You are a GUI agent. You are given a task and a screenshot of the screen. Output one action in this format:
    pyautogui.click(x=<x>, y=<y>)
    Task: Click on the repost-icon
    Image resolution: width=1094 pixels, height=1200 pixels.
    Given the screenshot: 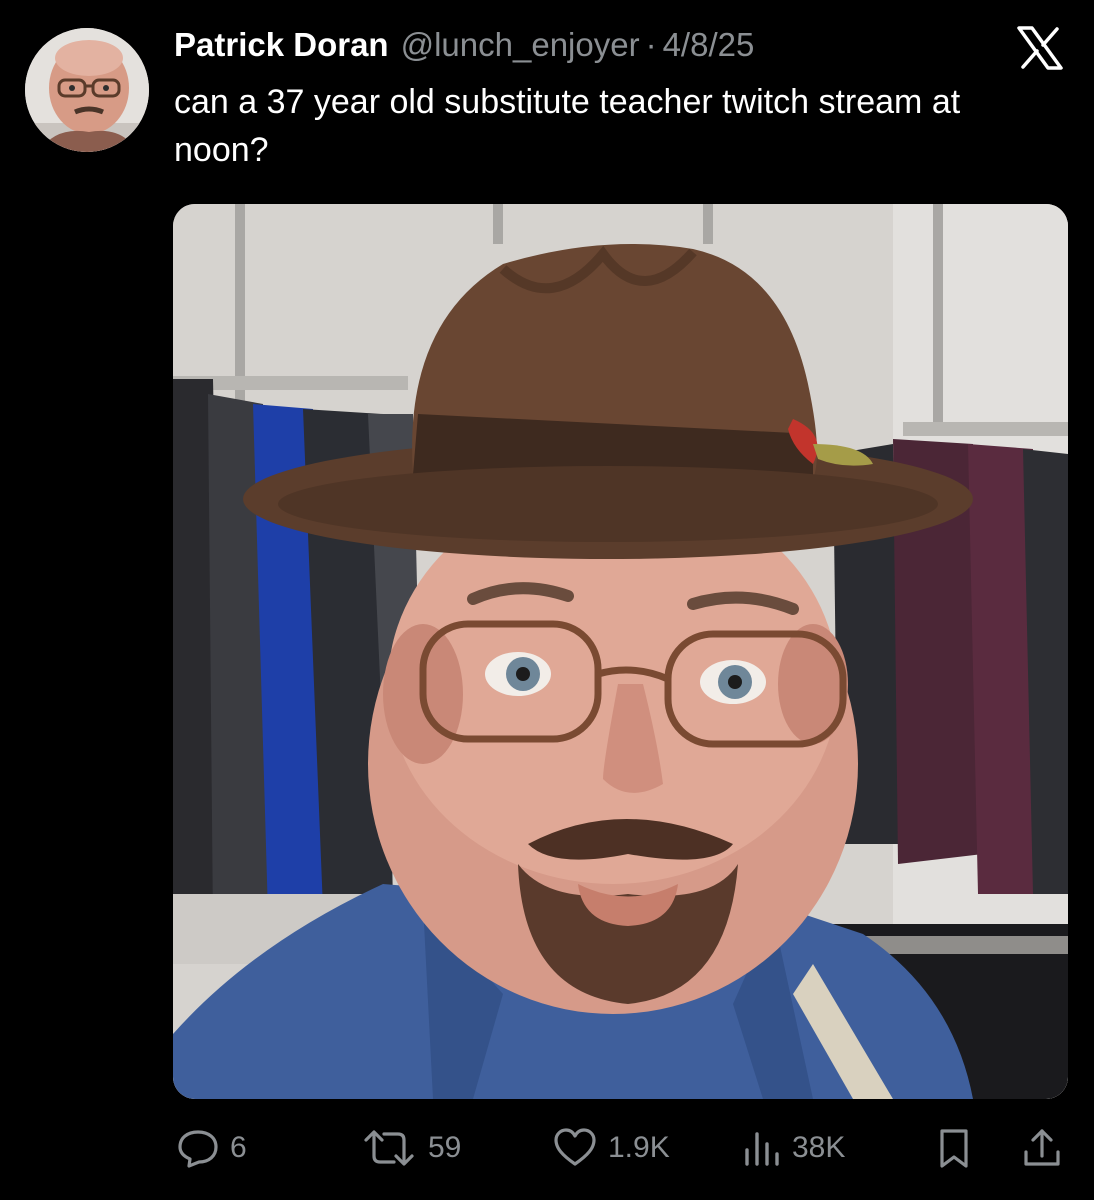 What is the action you would take?
    pyautogui.click(x=389, y=1148)
    